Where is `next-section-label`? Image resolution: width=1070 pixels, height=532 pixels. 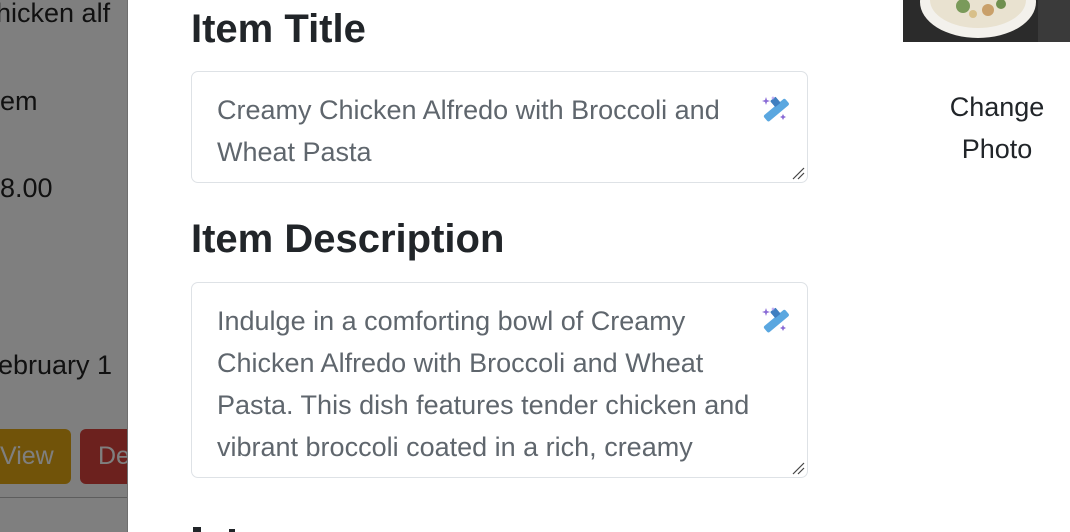 next-section-label is located at coordinates (231, 526).